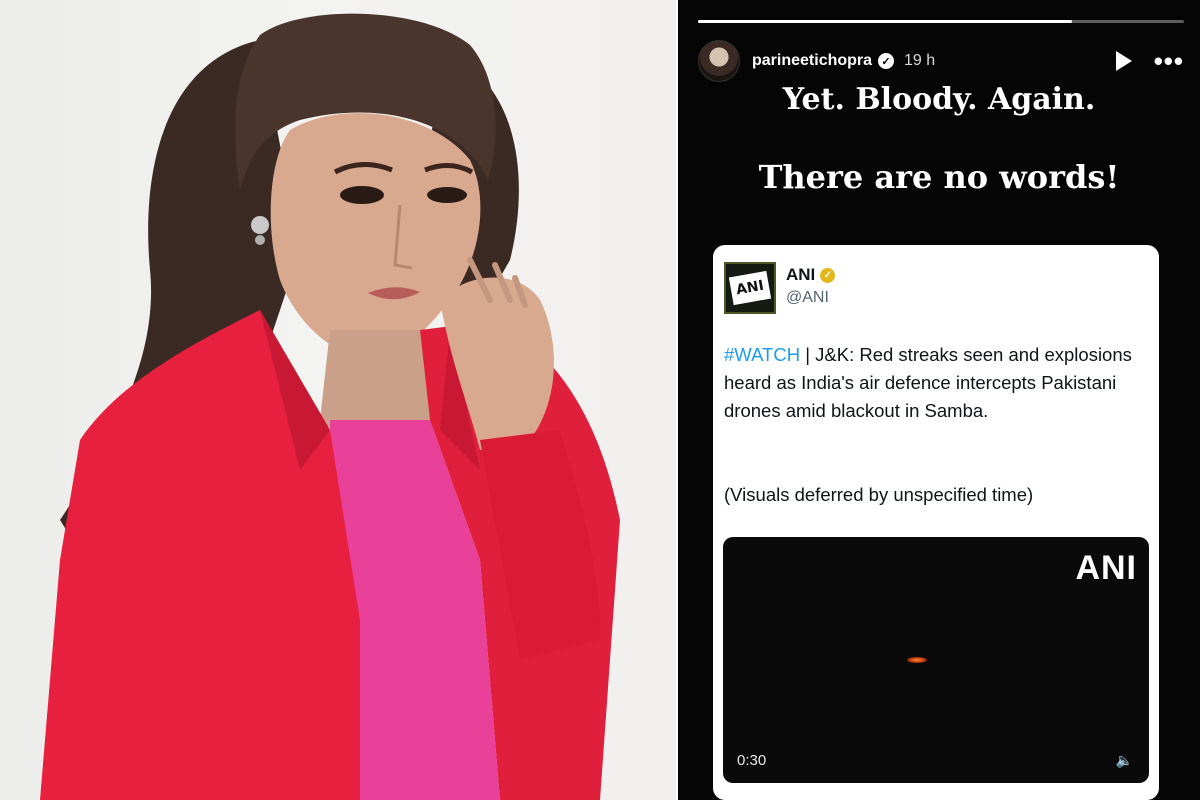  What do you see at coordinates (1106, 568) in the screenshot?
I see `video-watermark: ANI` at bounding box center [1106, 568].